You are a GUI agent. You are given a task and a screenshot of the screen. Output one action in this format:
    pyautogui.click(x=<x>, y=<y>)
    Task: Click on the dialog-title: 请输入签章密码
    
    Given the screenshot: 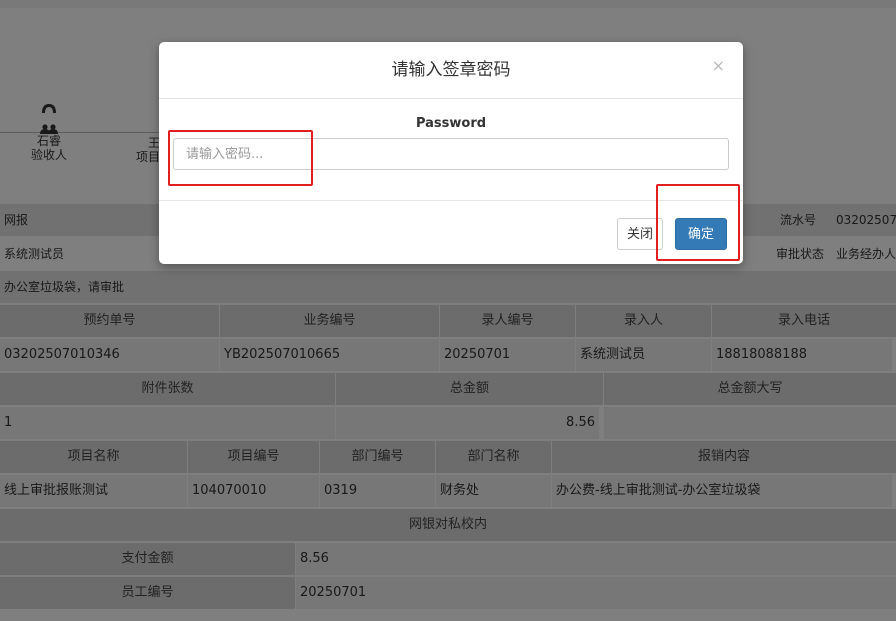 What is the action you would take?
    pyautogui.click(x=451, y=70)
    